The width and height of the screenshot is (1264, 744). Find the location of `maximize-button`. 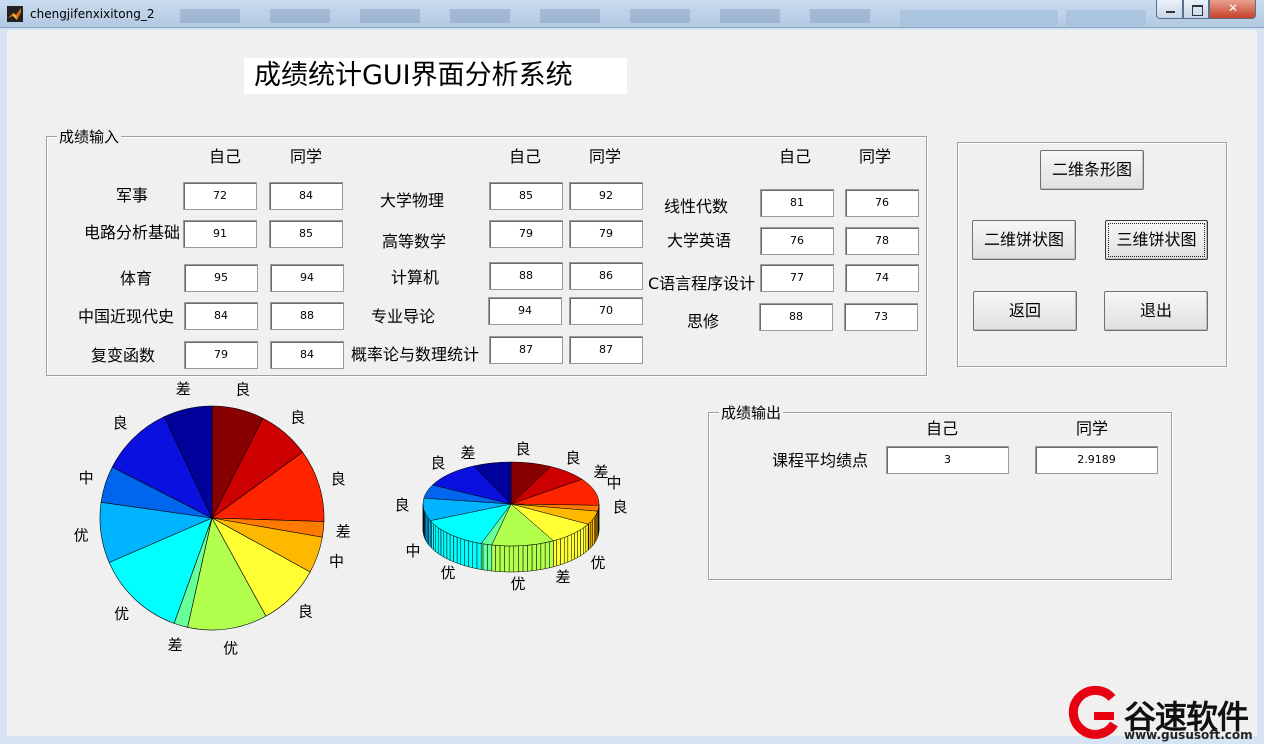

maximize-button is located at coordinates (1196, 9).